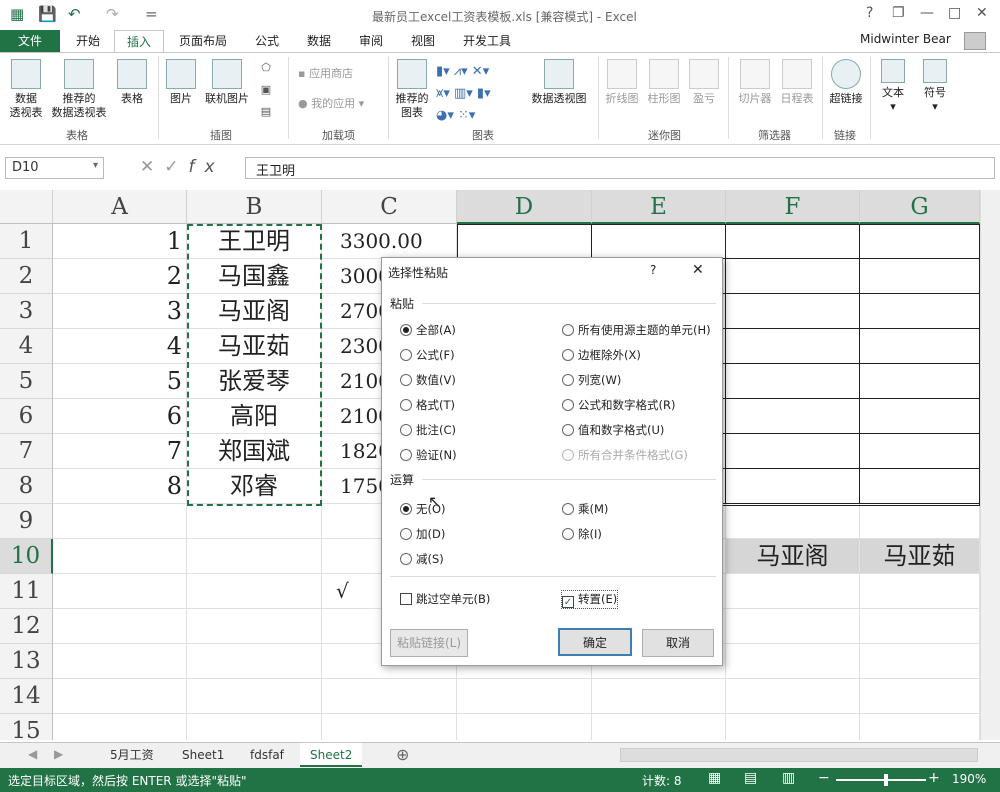  Describe the element at coordinates (181, 82) in the screenshot. I see `picture-button: 图片` at that location.